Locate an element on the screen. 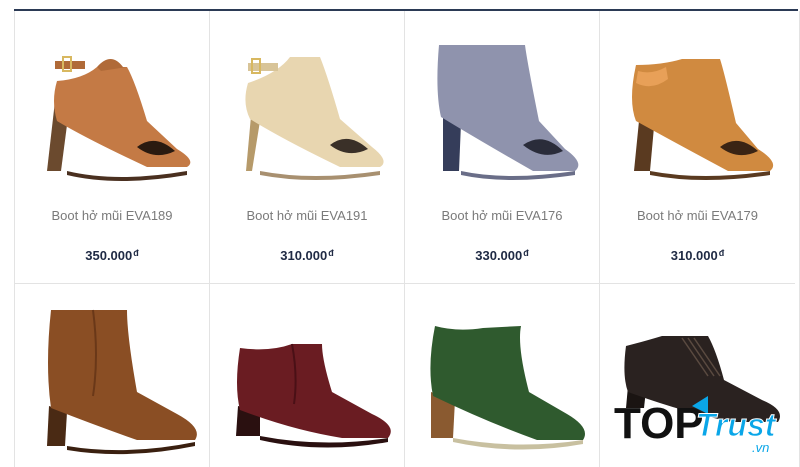 The image size is (800, 467). product-price: 330.000đ is located at coordinates (502, 255).